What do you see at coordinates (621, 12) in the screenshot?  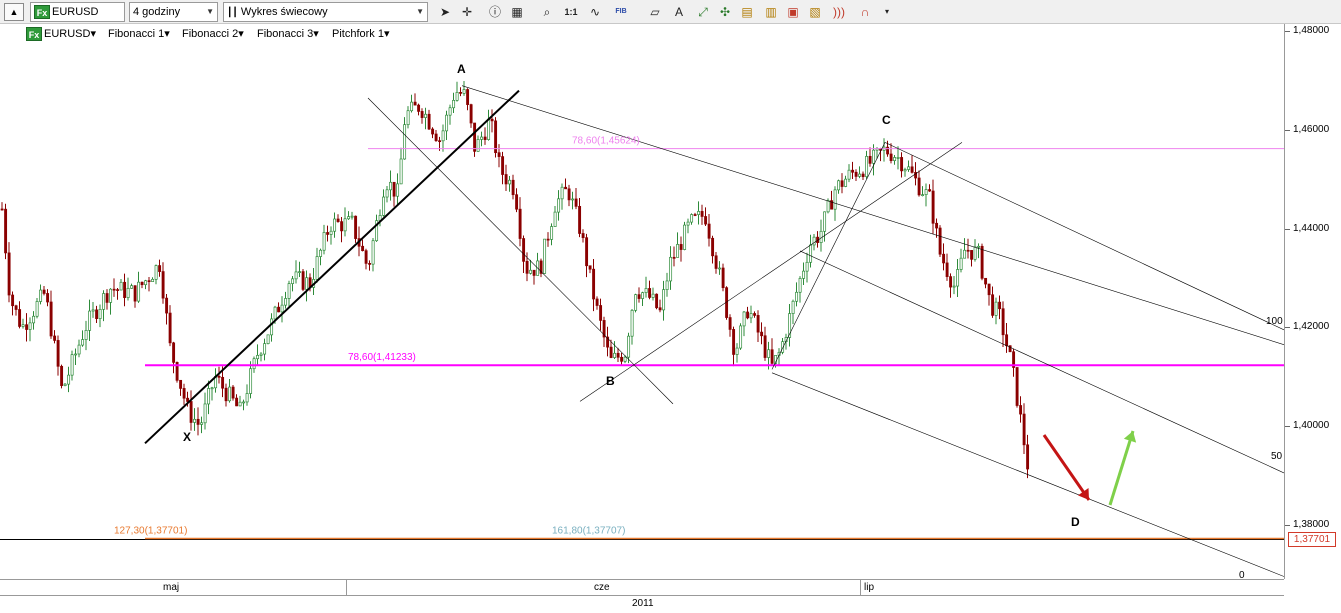 I see `fibonacci-button: FIB` at bounding box center [621, 12].